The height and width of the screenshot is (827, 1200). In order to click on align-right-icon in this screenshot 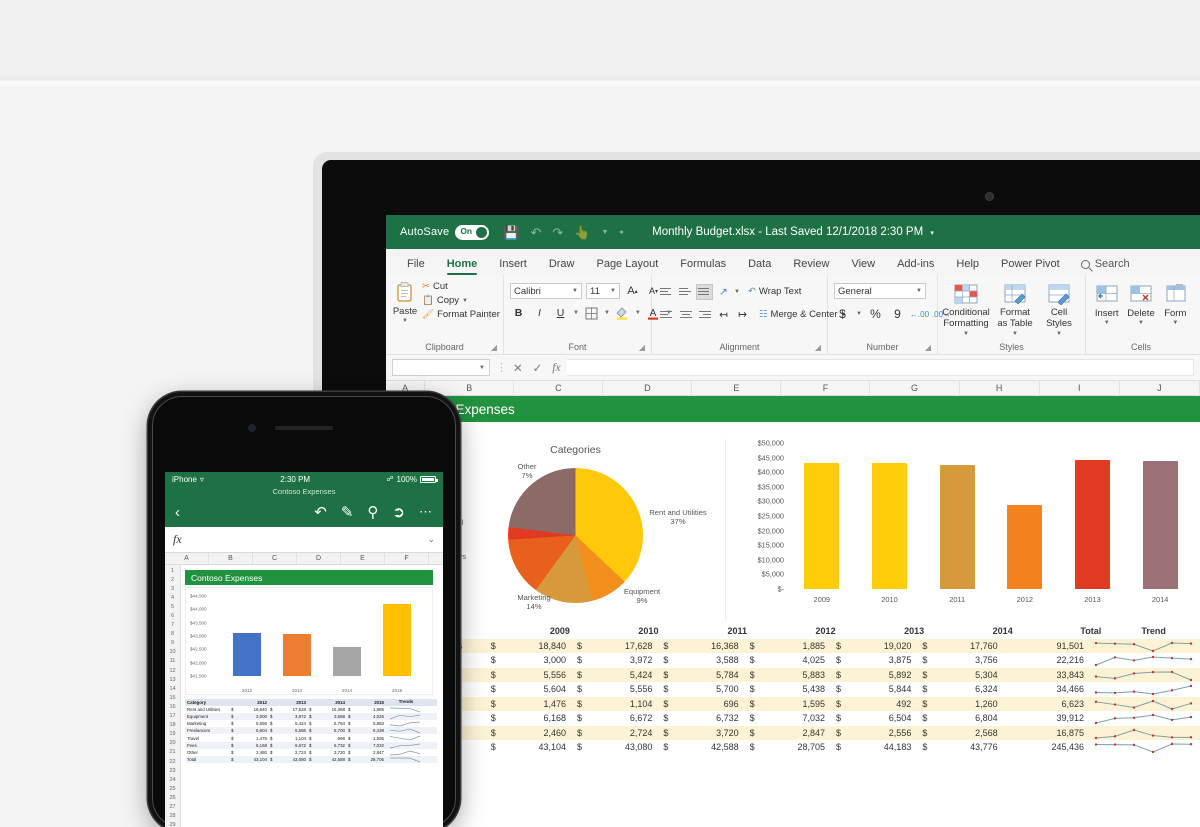, I will do `click(704, 315)`.